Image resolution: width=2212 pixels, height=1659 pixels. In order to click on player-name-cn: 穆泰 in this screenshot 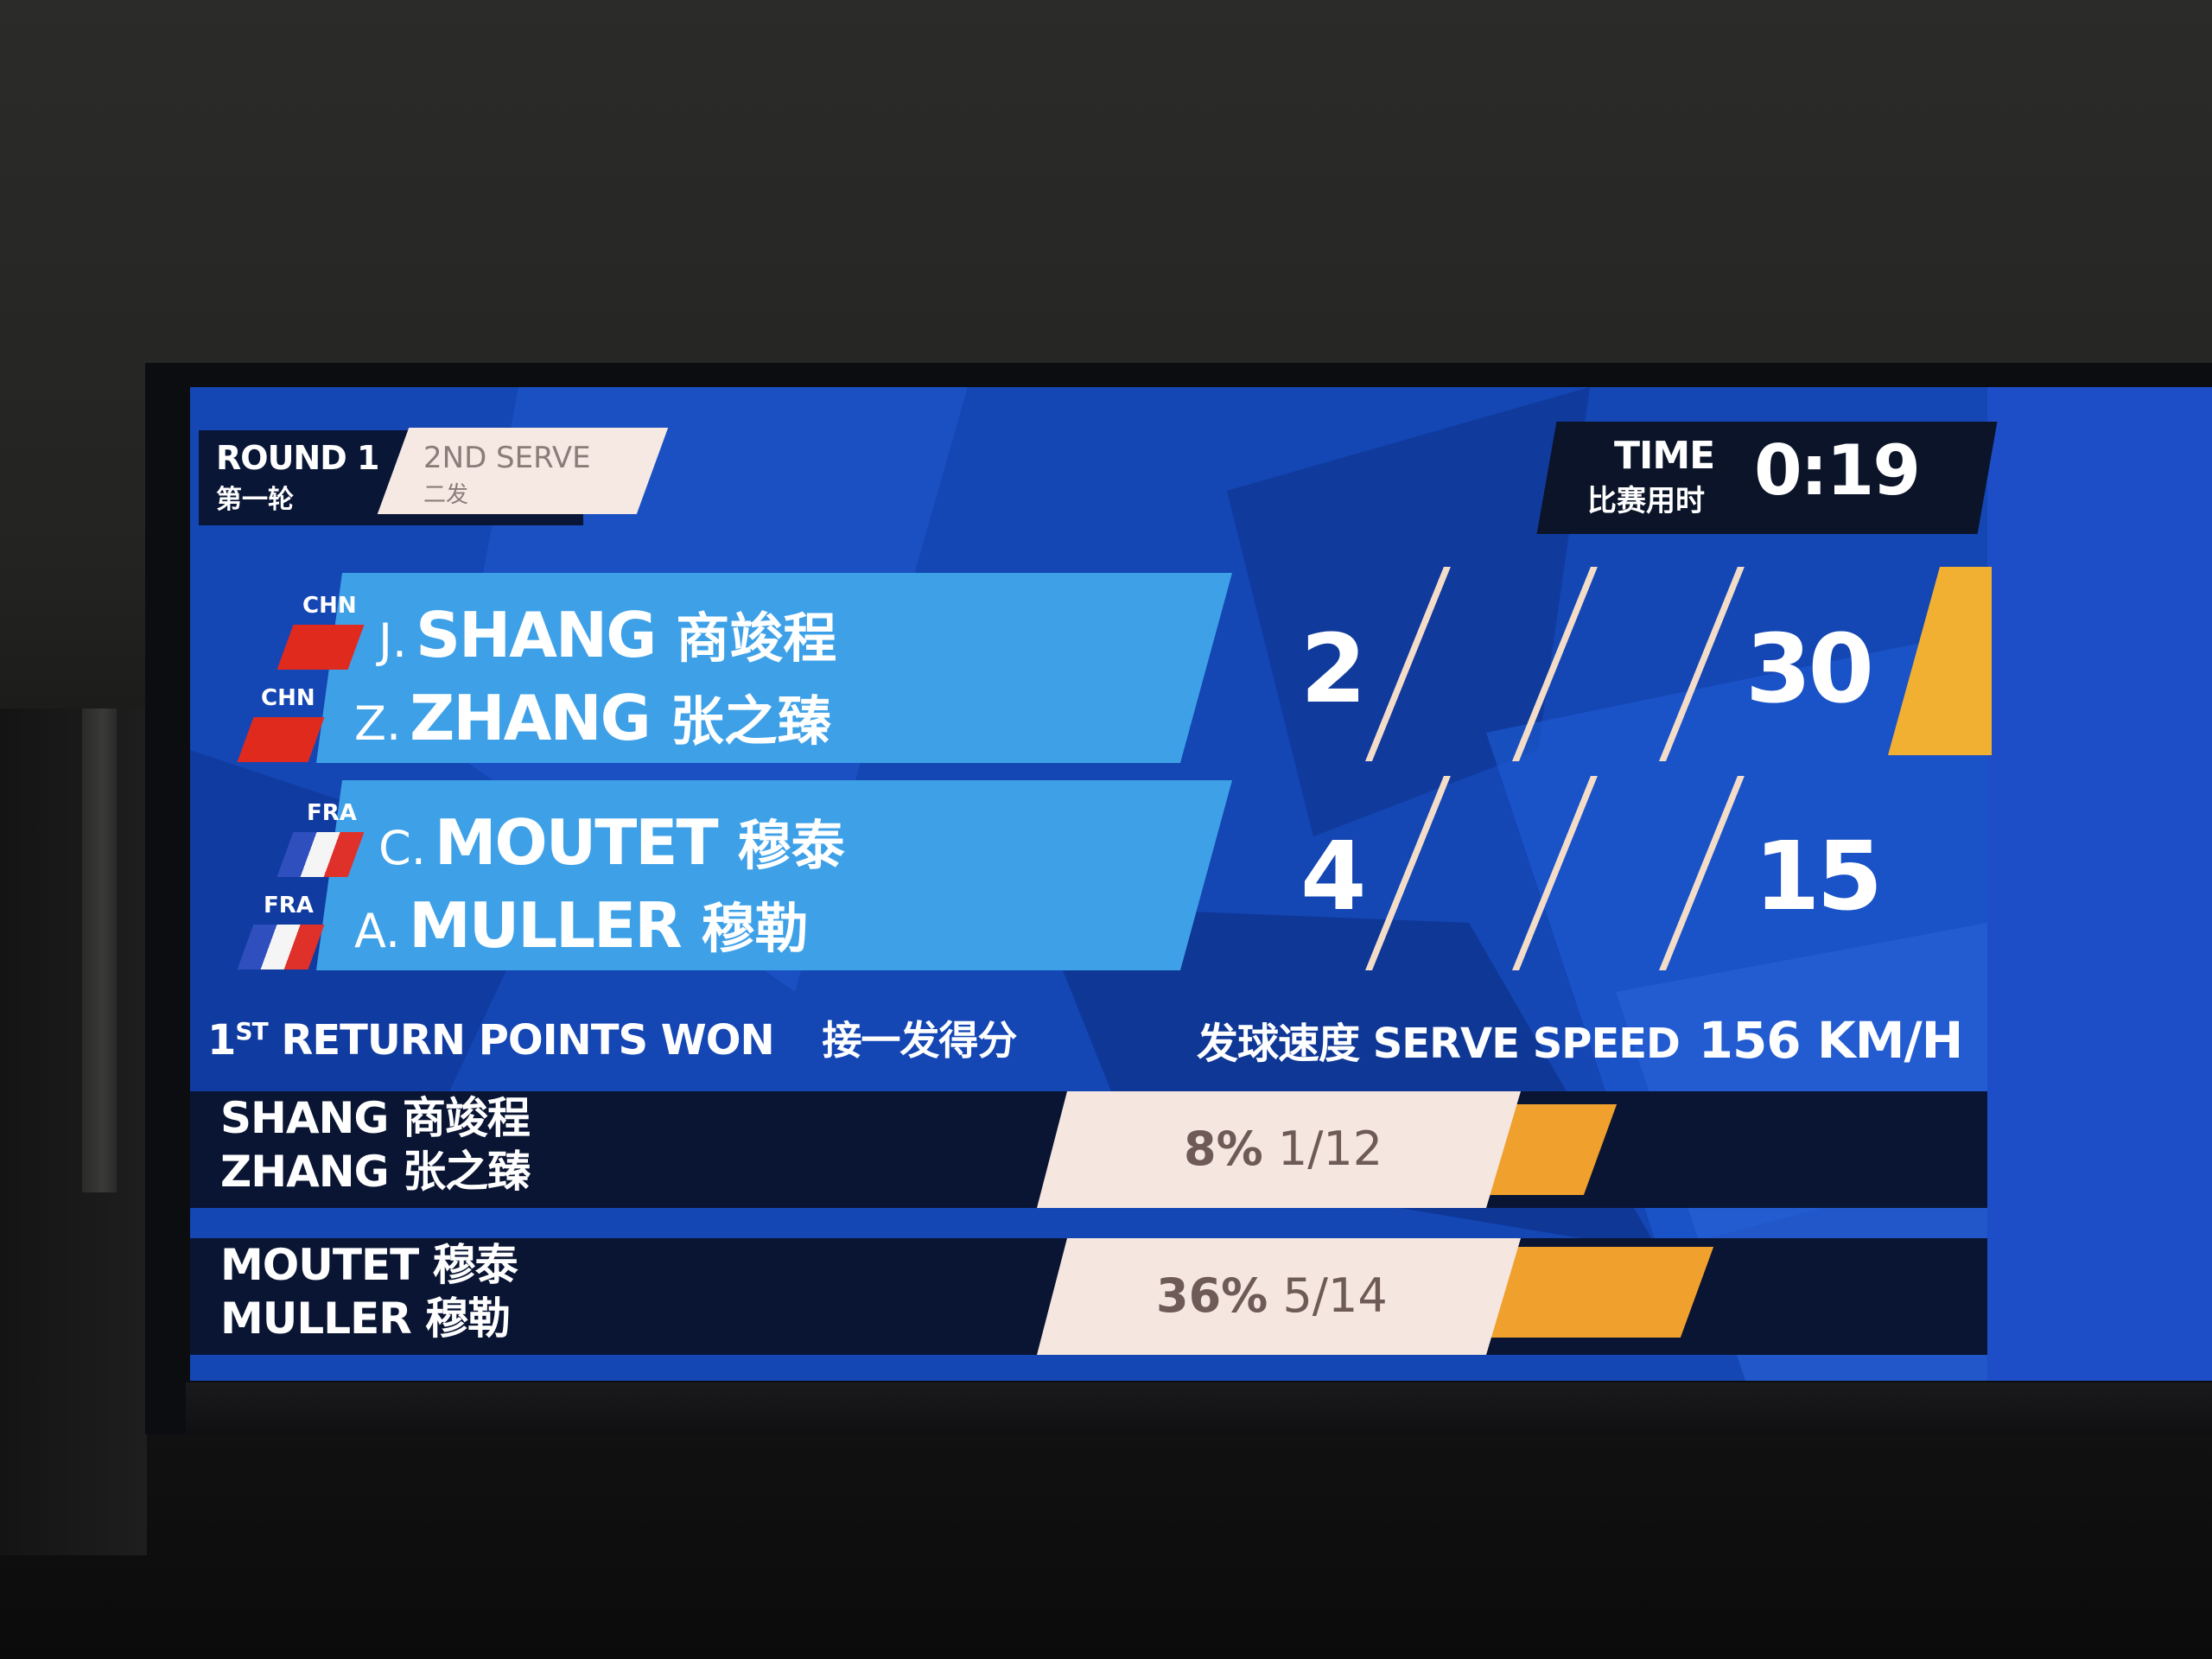, I will do `click(791, 845)`.